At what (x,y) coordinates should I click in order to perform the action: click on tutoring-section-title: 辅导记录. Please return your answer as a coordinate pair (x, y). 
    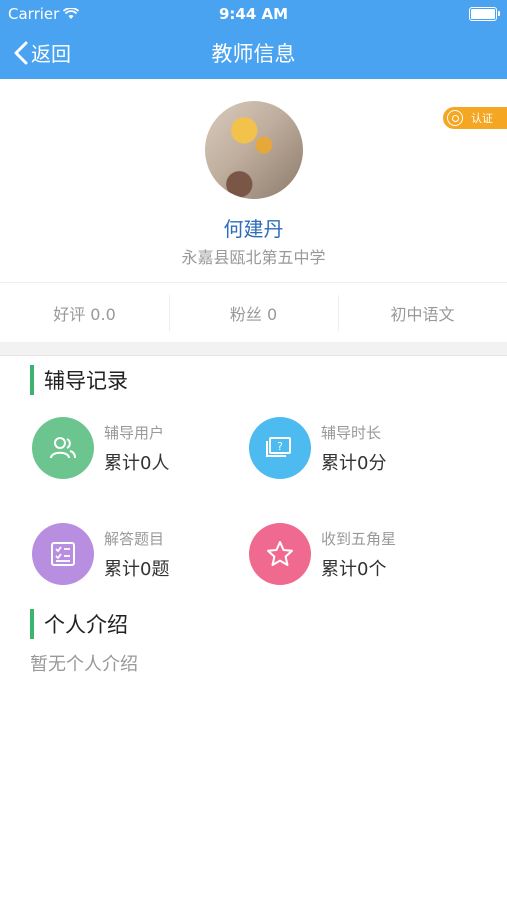
    Looking at the image, I should click on (79, 380).